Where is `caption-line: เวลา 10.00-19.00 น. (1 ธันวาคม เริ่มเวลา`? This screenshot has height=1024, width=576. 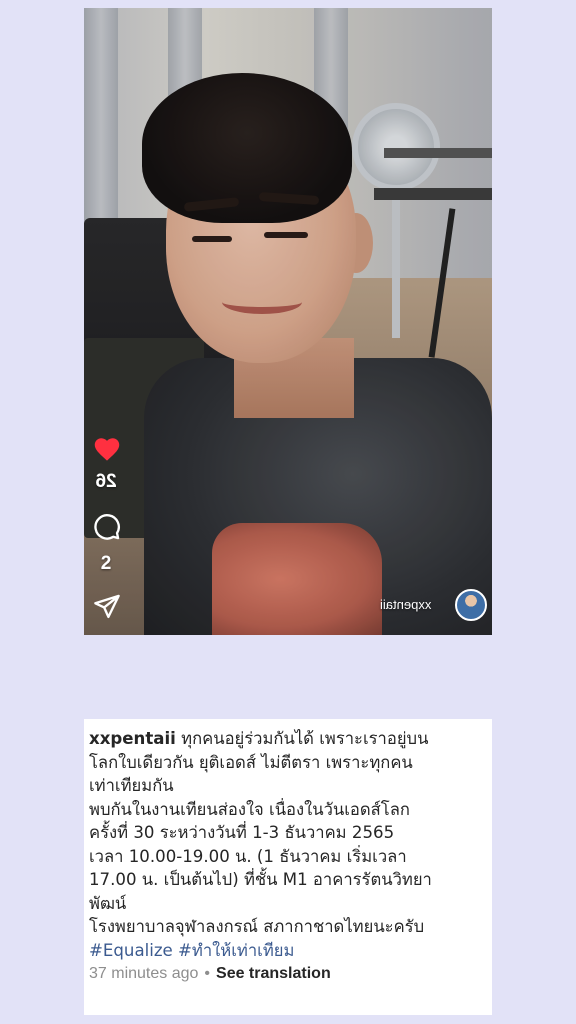
caption-line: เวลา 10.00-19.00 น. (1 ธันวาคม เริ่มเวลา is located at coordinates (248, 856).